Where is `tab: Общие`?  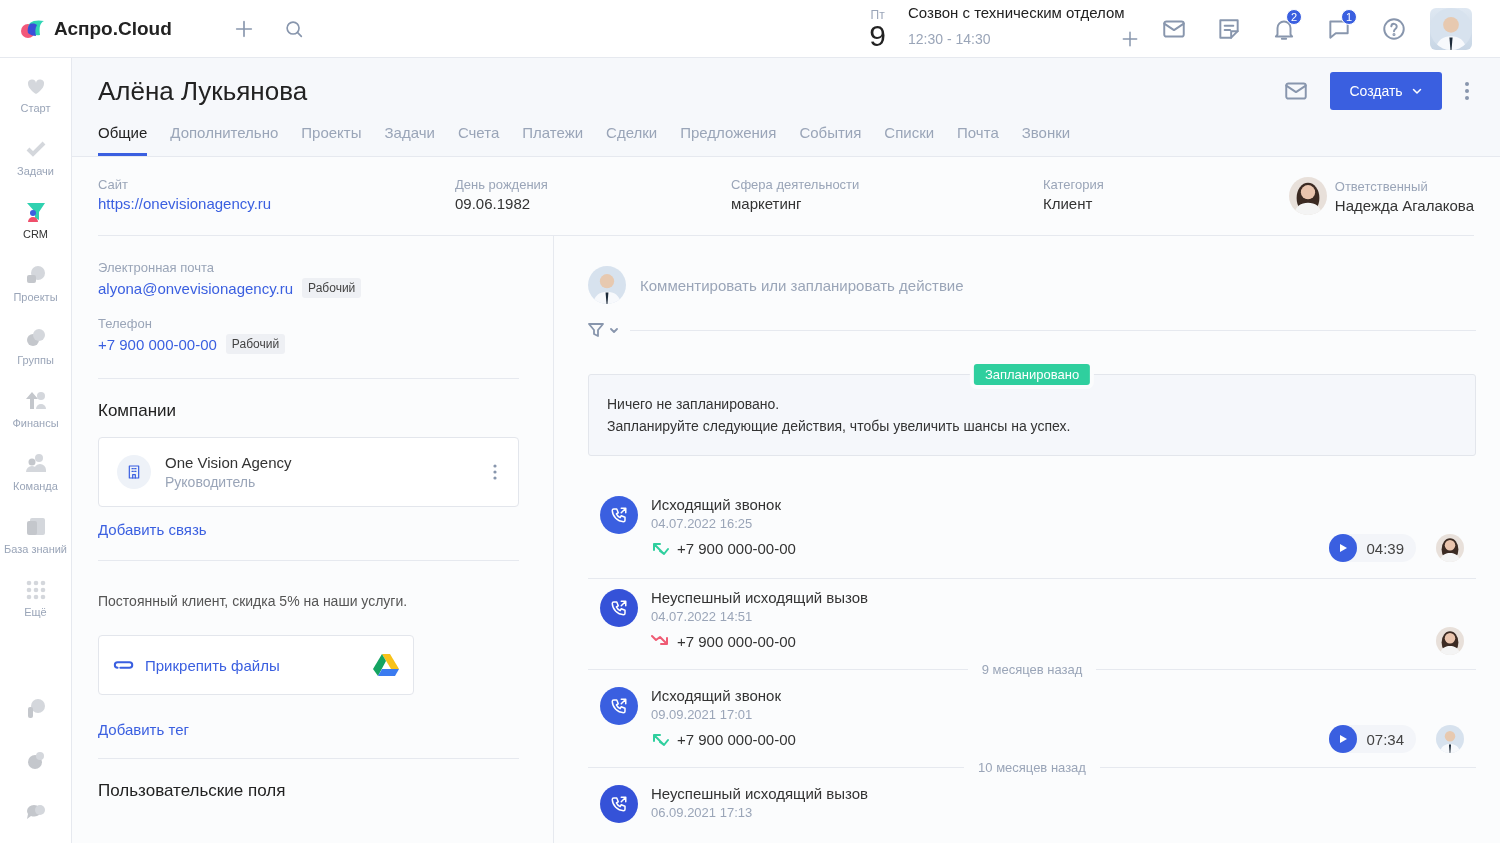 tab: Общие is located at coordinates (123, 137).